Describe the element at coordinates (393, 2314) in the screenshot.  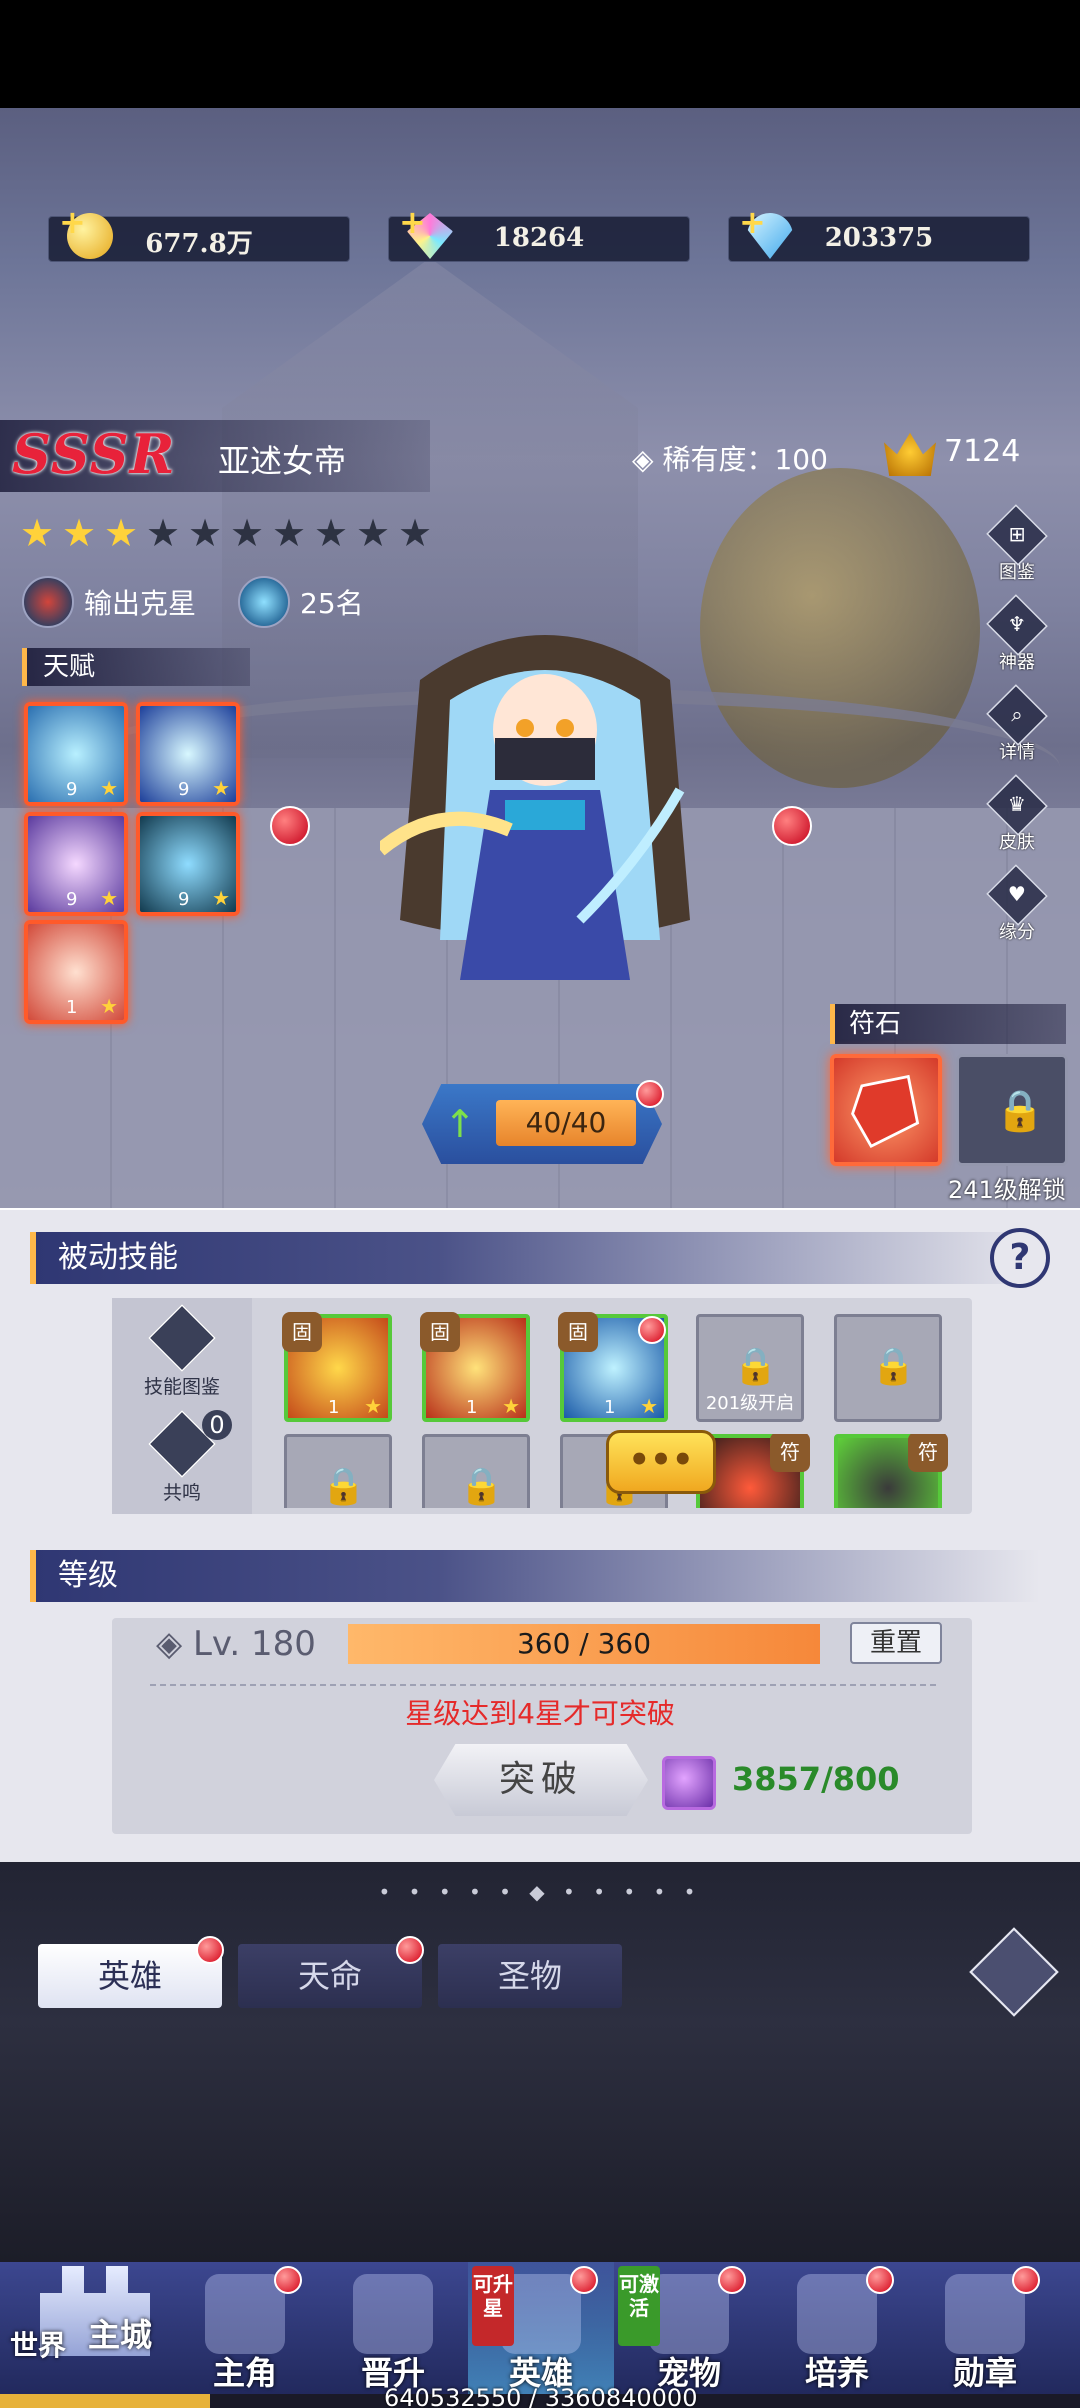
I see `promote-icon` at that location.